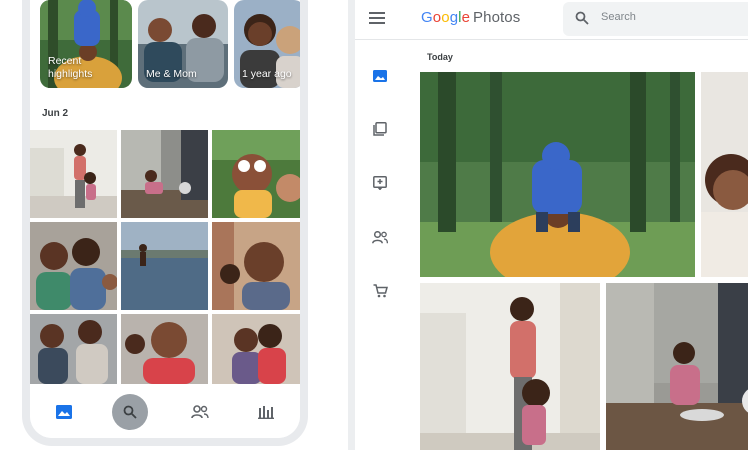 The height and width of the screenshot is (450, 748). Describe the element at coordinates (674, 17) in the screenshot. I see `search-input` at that location.